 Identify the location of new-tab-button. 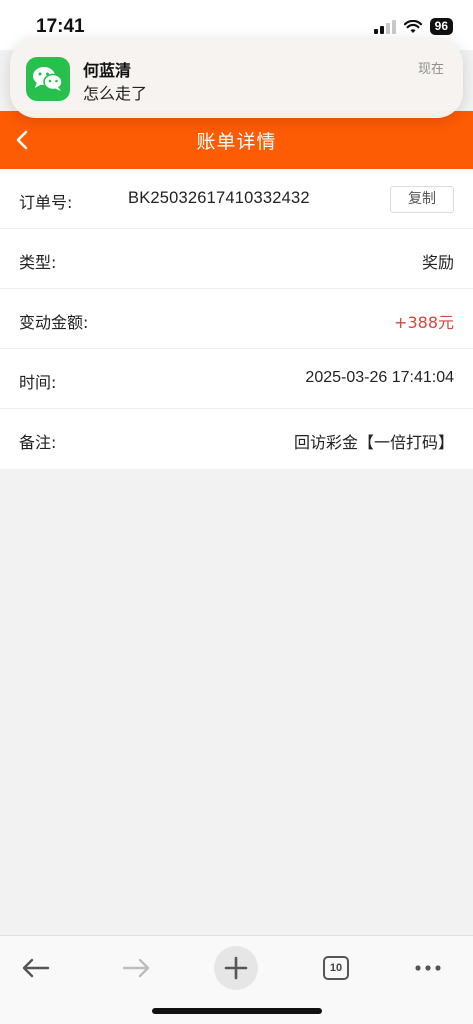
(236, 968).